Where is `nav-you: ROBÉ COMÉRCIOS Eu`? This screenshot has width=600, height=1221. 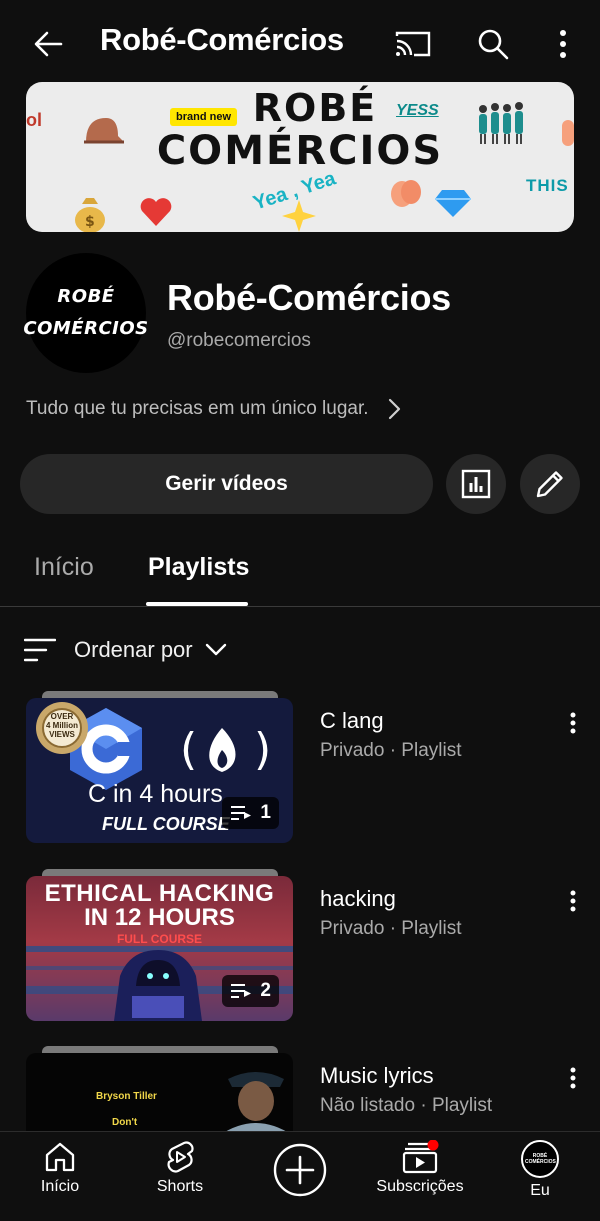 nav-you: ROBÉ COMÉRCIOS Eu is located at coordinates (540, 1170).